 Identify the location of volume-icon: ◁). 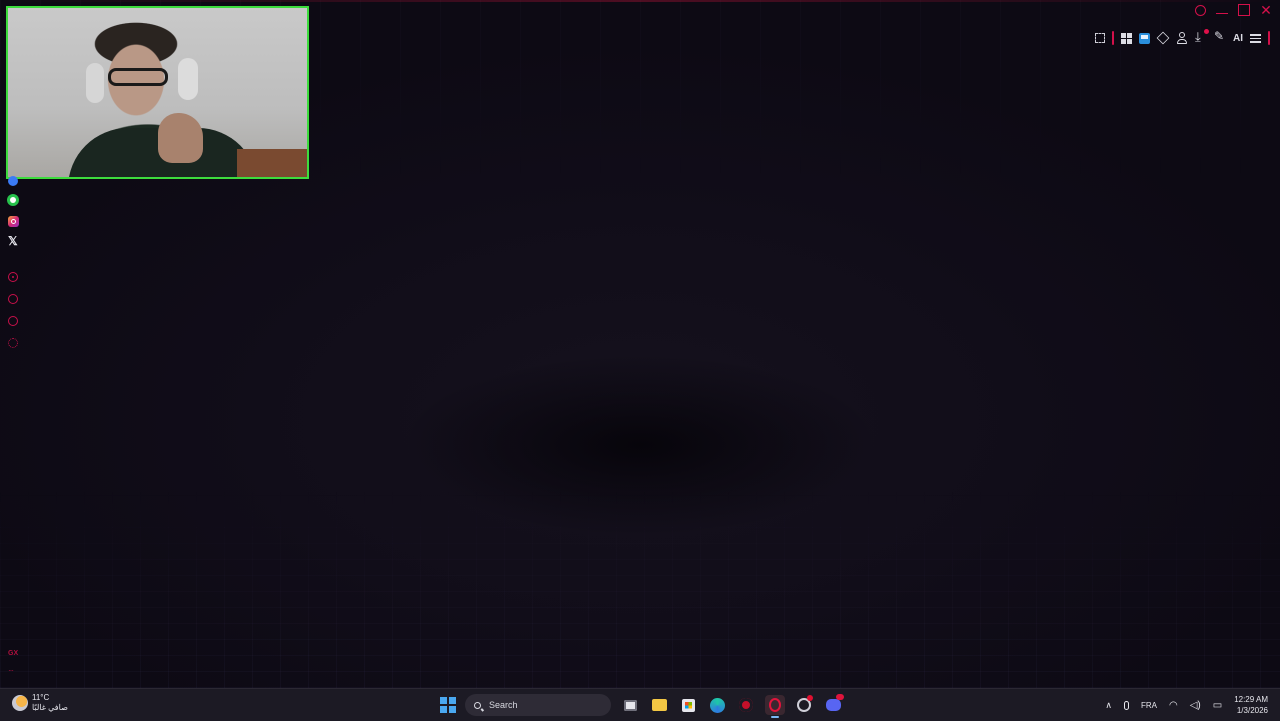
(1195, 705).